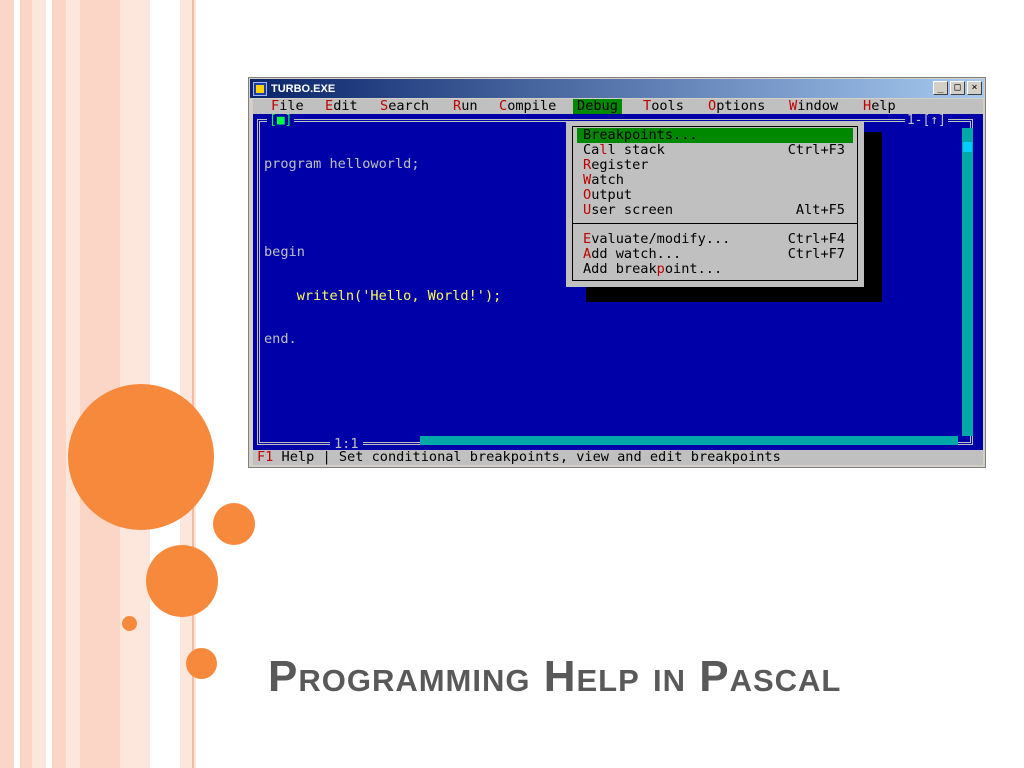 The image size is (1024, 768). I want to click on maximize-button: □, so click(957, 88).